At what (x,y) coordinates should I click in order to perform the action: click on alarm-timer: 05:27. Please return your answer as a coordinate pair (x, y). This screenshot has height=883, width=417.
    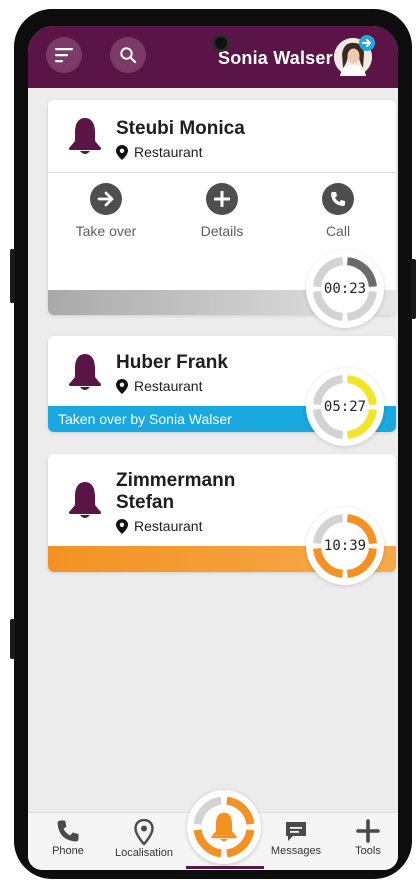
    Looking at the image, I should click on (345, 407).